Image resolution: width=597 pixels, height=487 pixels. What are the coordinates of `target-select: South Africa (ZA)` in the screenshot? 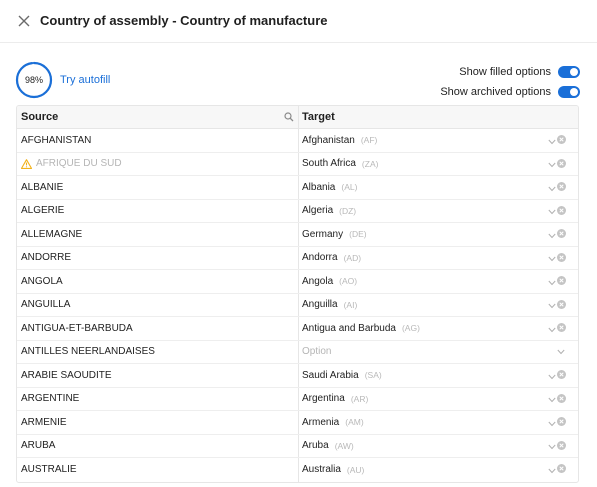 It's located at (438, 164).